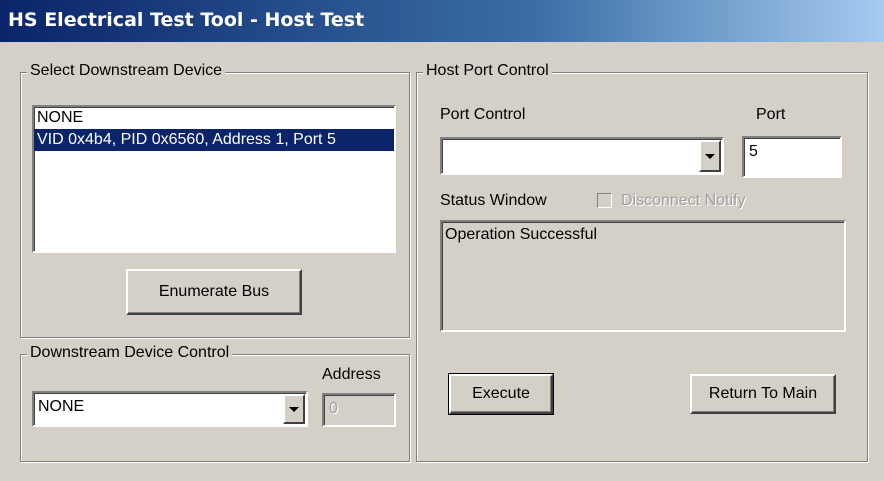 The height and width of the screenshot is (481, 884). Describe the element at coordinates (214, 292) in the screenshot. I see `enumerate-bus-button: Enumerate Bus` at that location.